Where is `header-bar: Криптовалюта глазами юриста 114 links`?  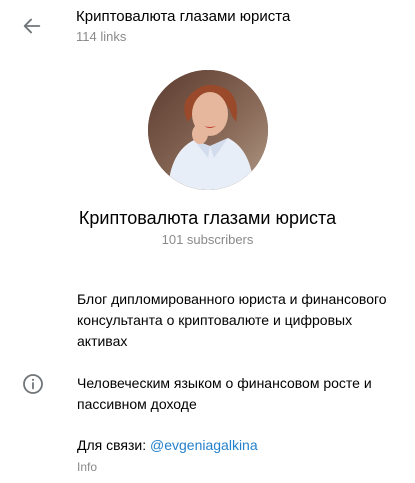 header-bar: Криптовалюта глазами юриста 114 links is located at coordinates (207, 26).